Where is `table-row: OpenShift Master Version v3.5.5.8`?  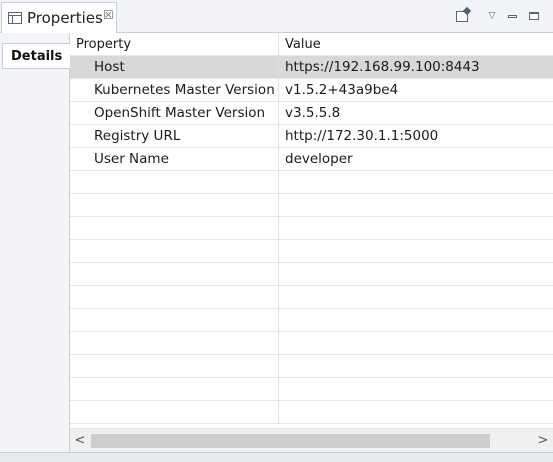
table-row: OpenShift Master Version v3.5.5.8 is located at coordinates (311, 113).